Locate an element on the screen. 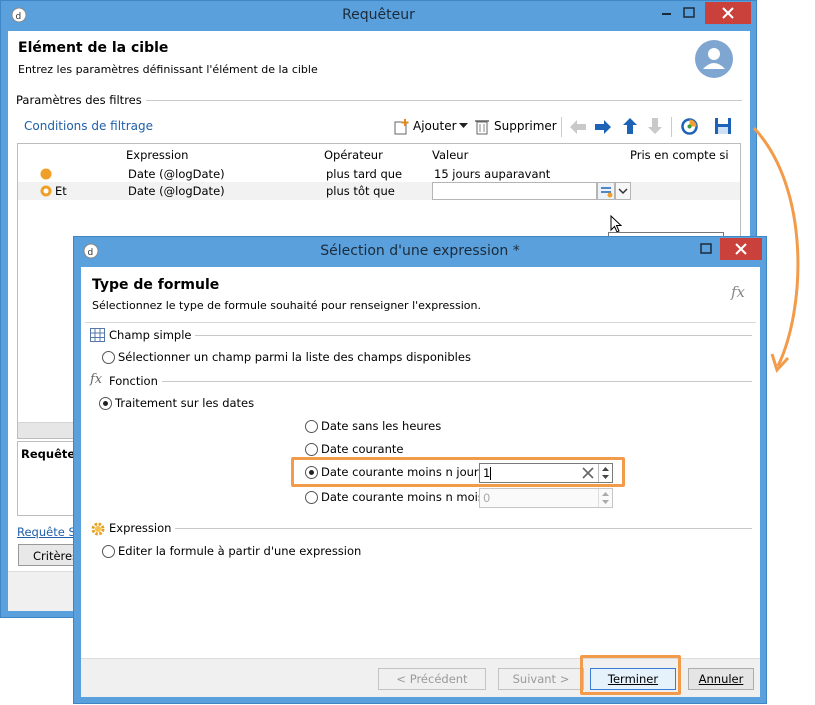 Image resolution: width=815 pixels, height=705 pixels. expression-section-label: Expression is located at coordinates (142, 528).